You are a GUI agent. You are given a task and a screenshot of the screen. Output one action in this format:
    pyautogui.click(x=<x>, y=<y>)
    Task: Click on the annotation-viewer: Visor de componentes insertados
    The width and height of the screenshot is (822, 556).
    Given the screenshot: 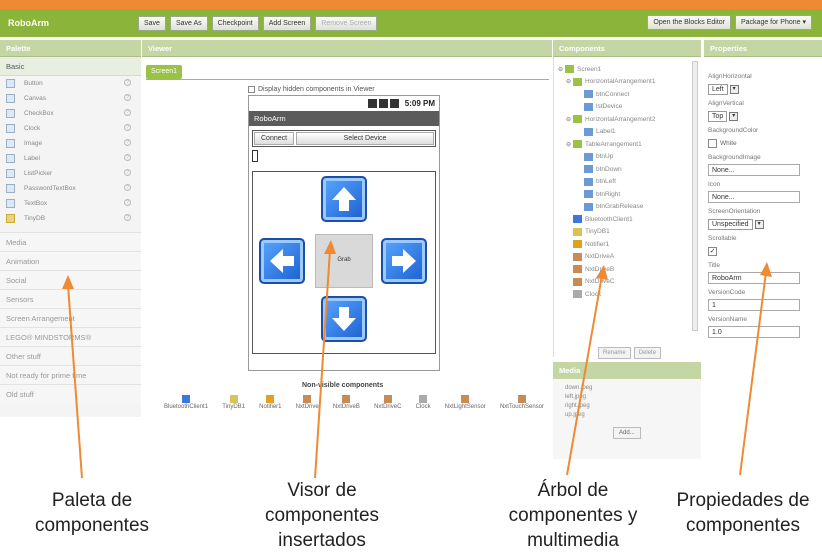 What is the action you would take?
    pyautogui.click(x=322, y=515)
    